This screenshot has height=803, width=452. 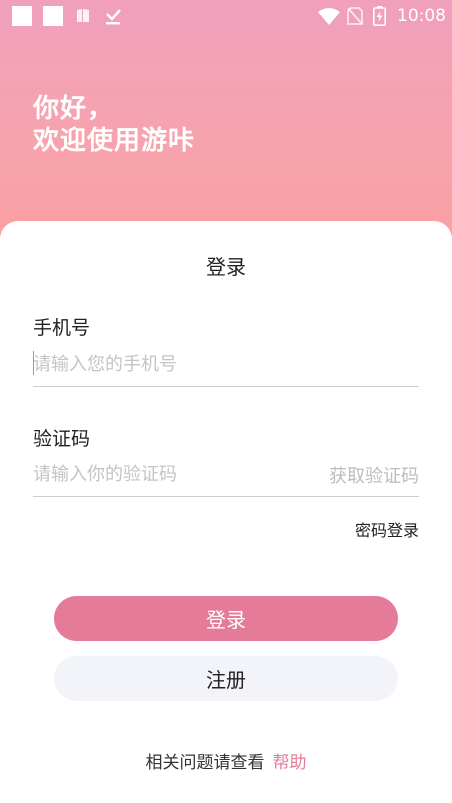 I want to click on login-button: 登录, so click(x=226, y=618).